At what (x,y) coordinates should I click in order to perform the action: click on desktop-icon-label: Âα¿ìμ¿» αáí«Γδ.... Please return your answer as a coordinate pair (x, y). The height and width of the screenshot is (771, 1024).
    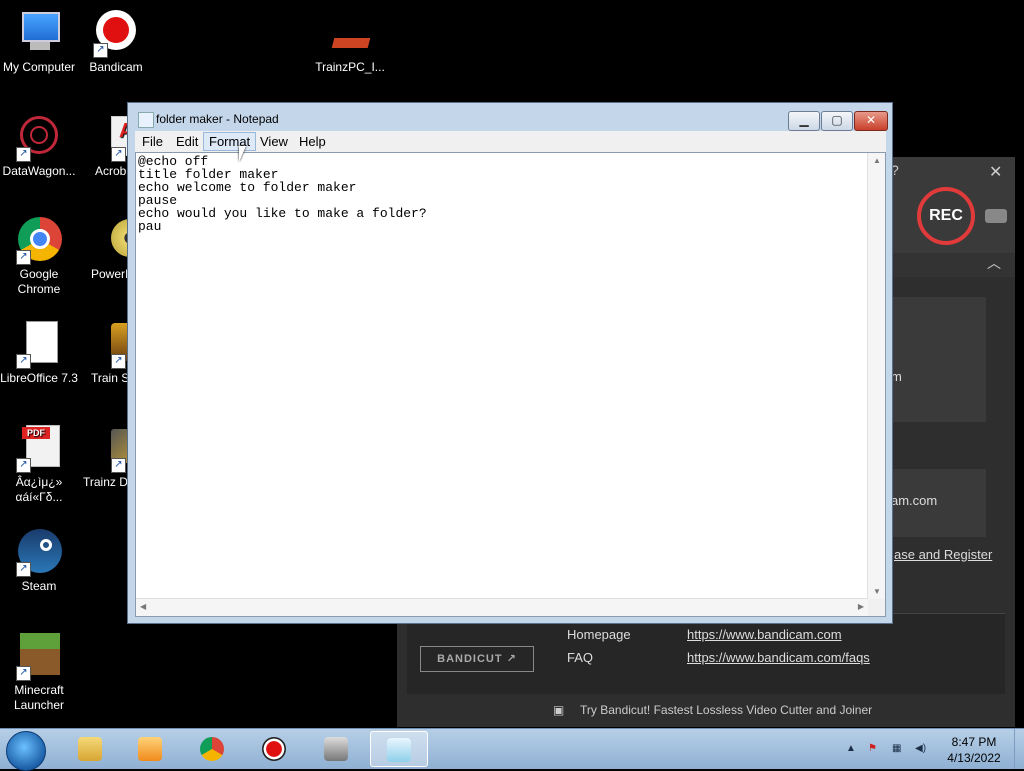
    Looking at the image, I should click on (39, 489).